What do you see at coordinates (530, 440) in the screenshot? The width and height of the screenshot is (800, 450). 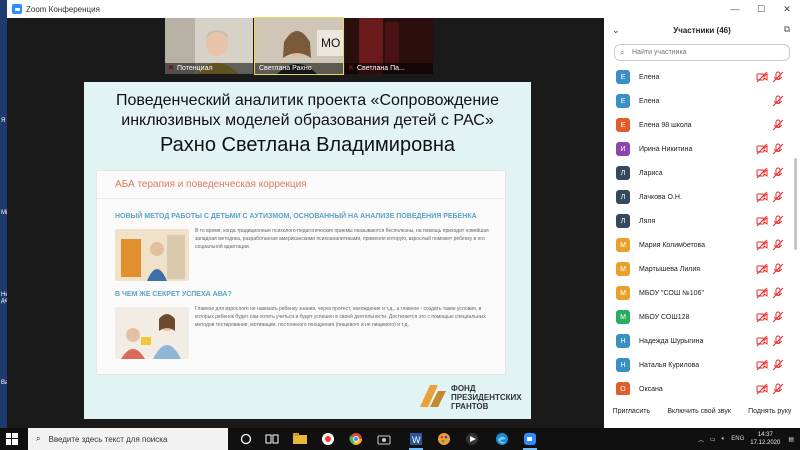 I see `zoom-taskbar-icon` at bounding box center [530, 440].